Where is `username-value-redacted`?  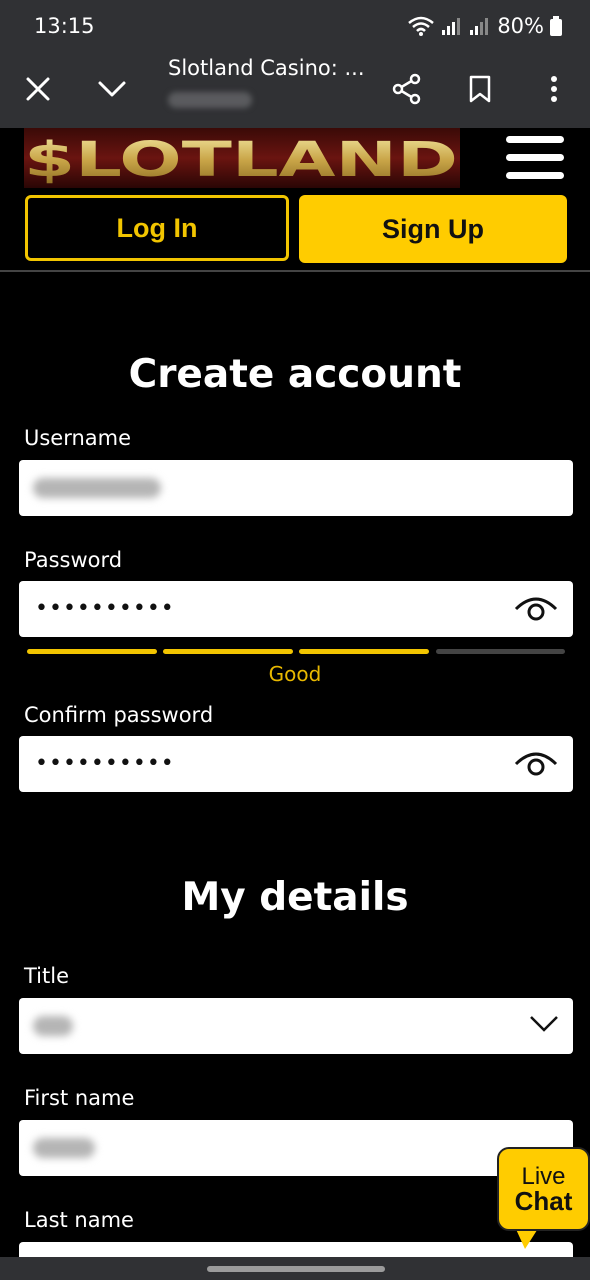 username-value-redacted is located at coordinates (97, 488).